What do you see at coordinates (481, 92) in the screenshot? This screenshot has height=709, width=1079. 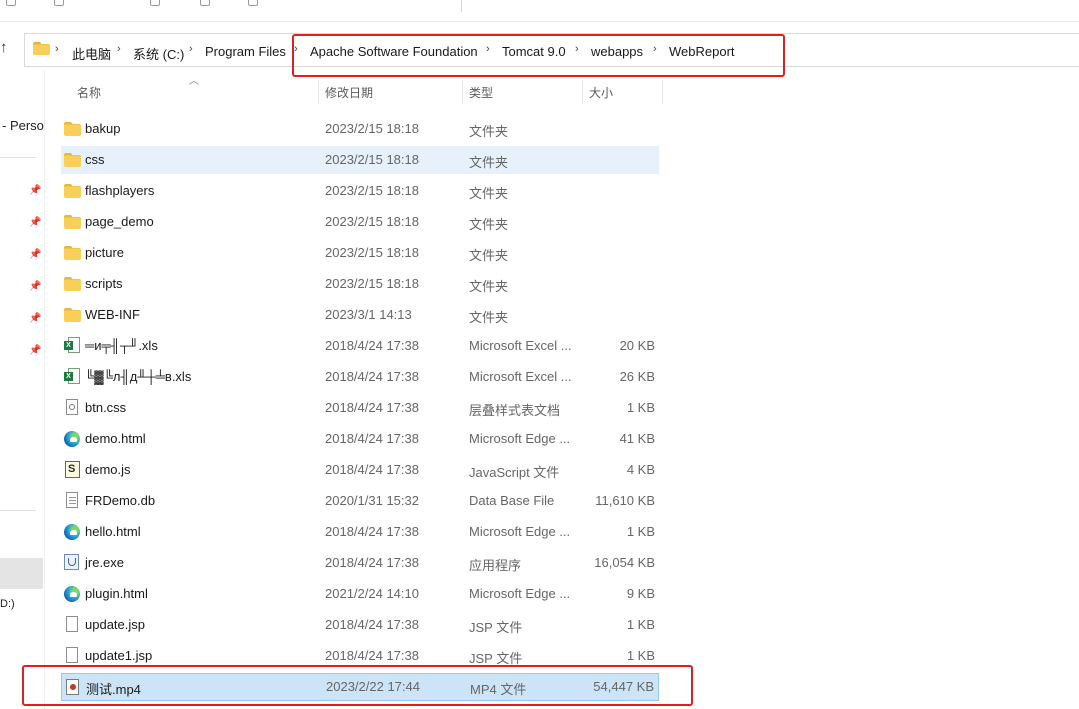 I see `column-header-type: 类型` at bounding box center [481, 92].